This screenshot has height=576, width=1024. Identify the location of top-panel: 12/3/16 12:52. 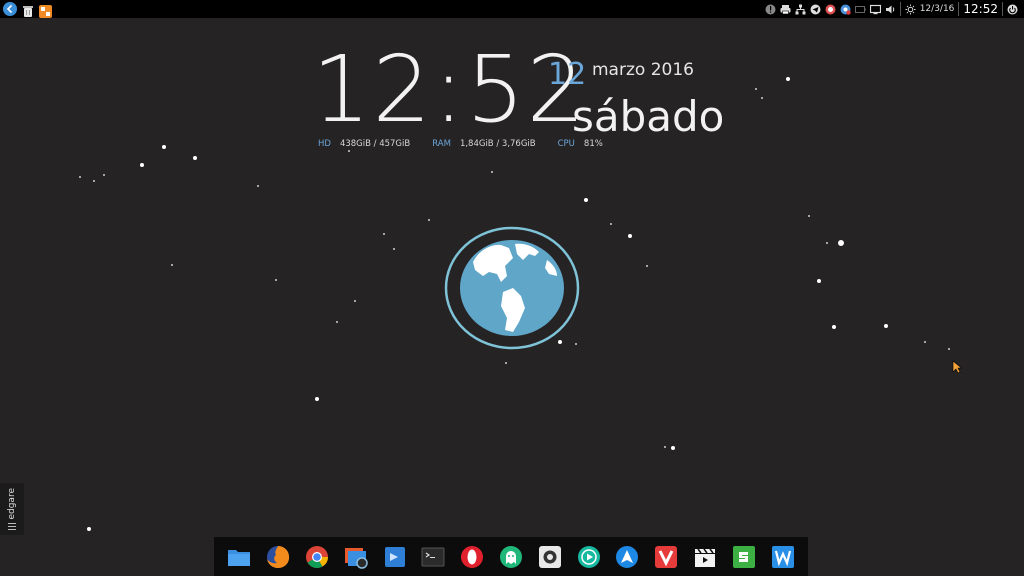
(512, 9).